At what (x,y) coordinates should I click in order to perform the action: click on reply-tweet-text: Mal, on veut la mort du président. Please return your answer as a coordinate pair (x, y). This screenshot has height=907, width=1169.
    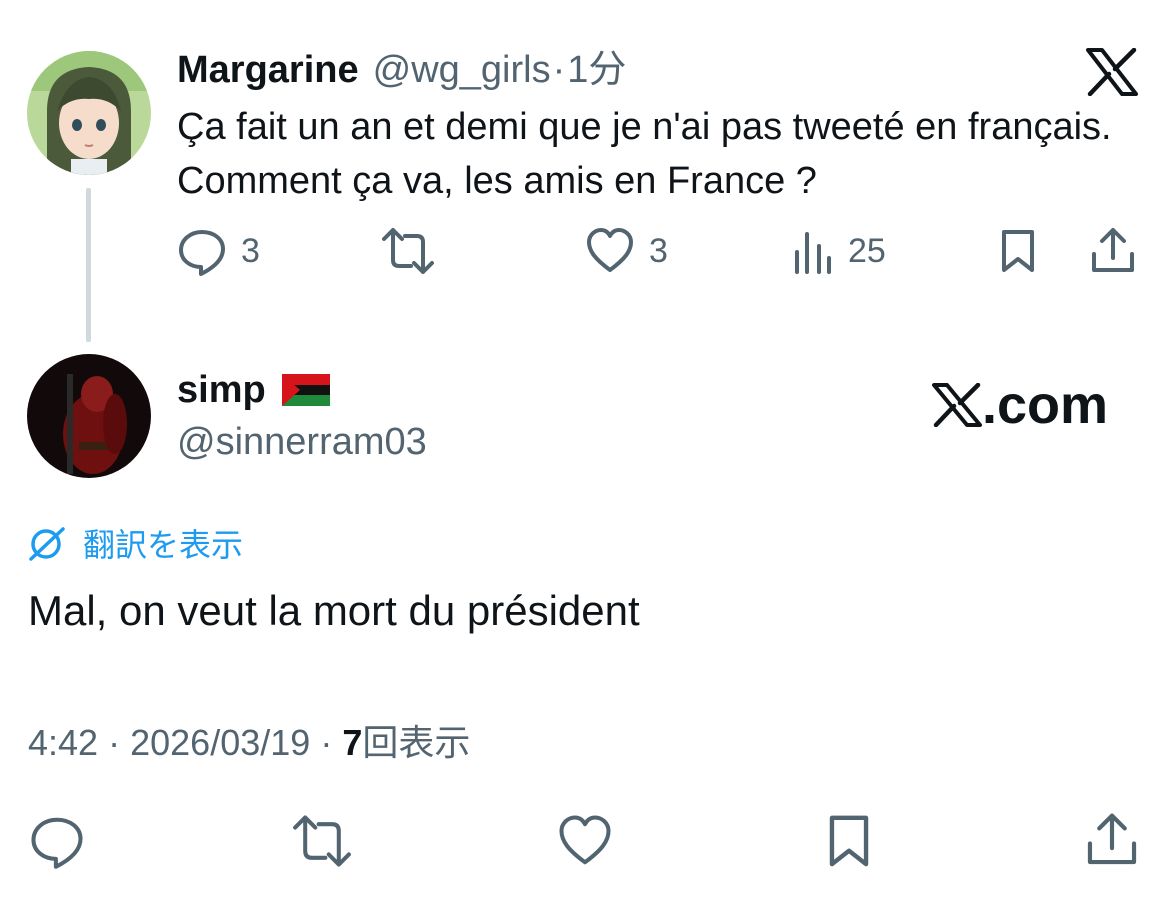
    Looking at the image, I should click on (334, 610).